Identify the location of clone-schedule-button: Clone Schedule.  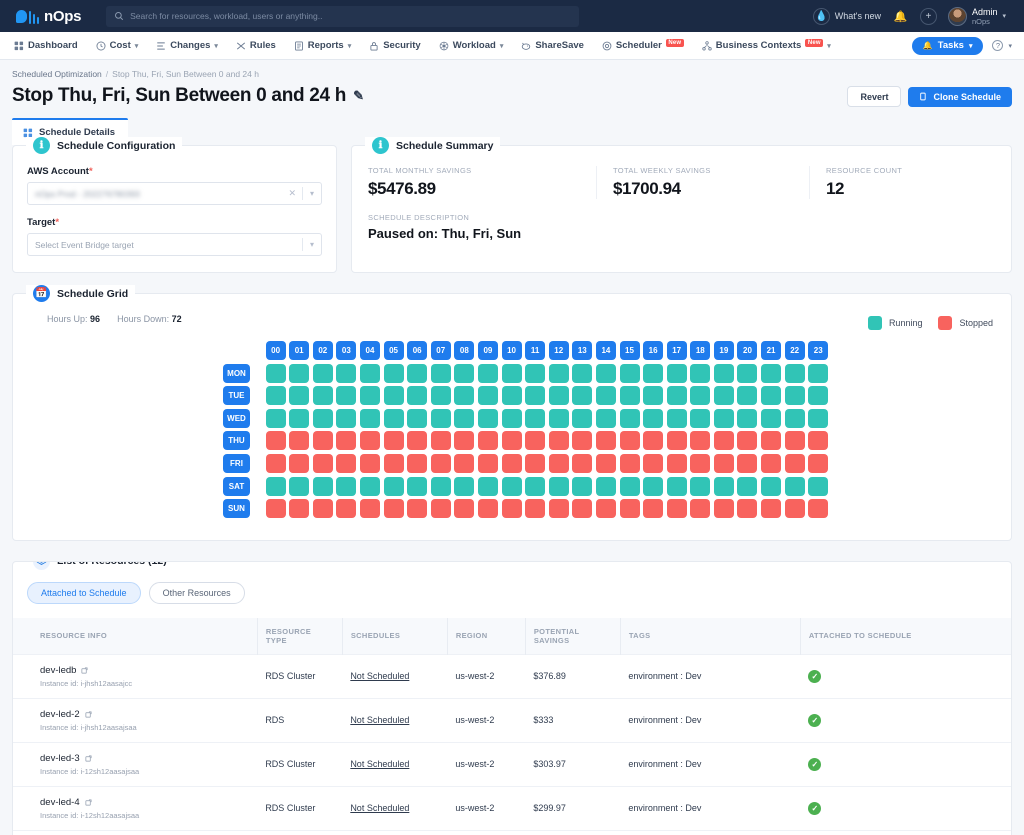
(960, 96).